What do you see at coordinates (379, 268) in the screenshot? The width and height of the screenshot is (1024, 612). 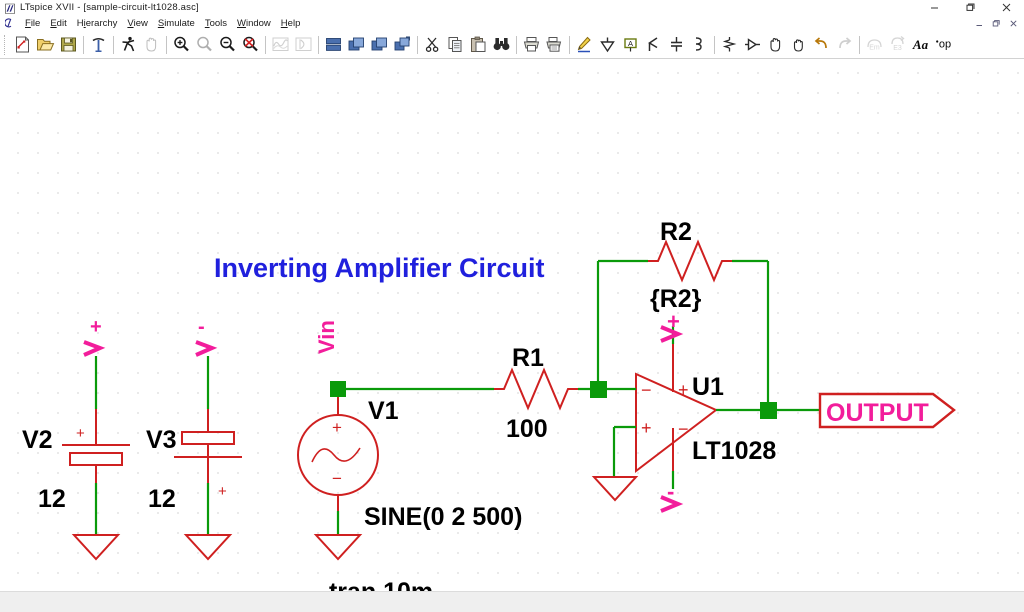 I see `schematic-title: Inverting Amplifier Circuit` at bounding box center [379, 268].